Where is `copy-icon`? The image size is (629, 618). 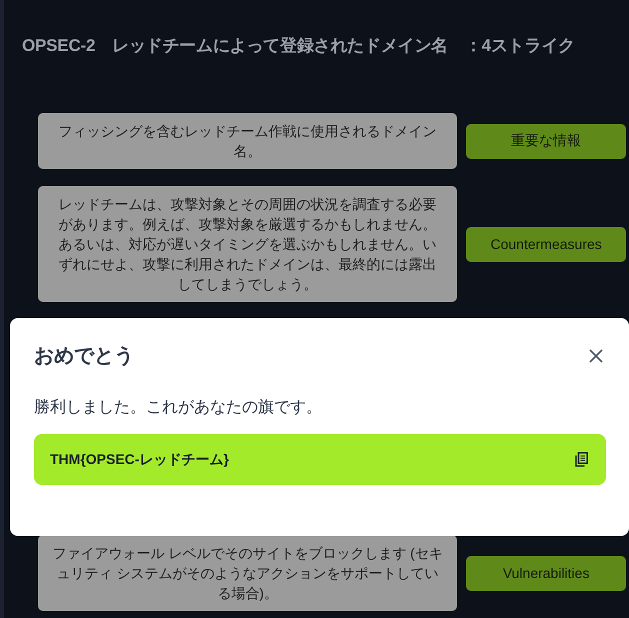
copy-icon is located at coordinates (581, 459).